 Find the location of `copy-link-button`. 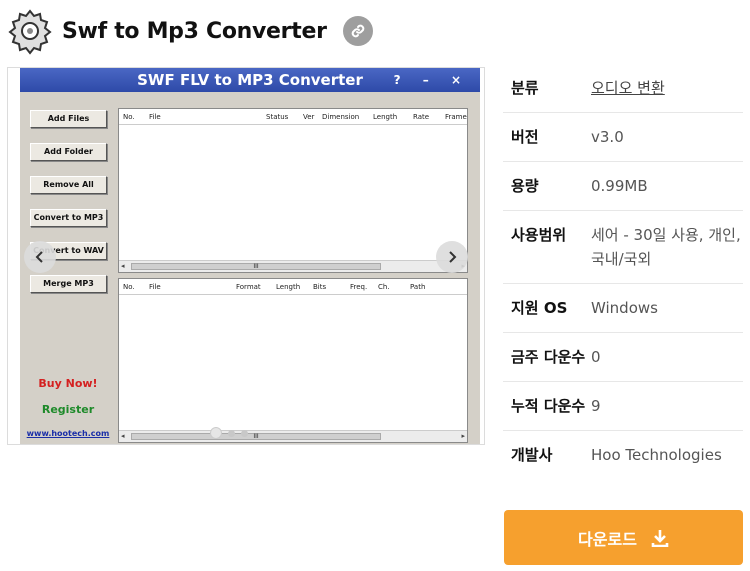

copy-link-button is located at coordinates (357, 31).